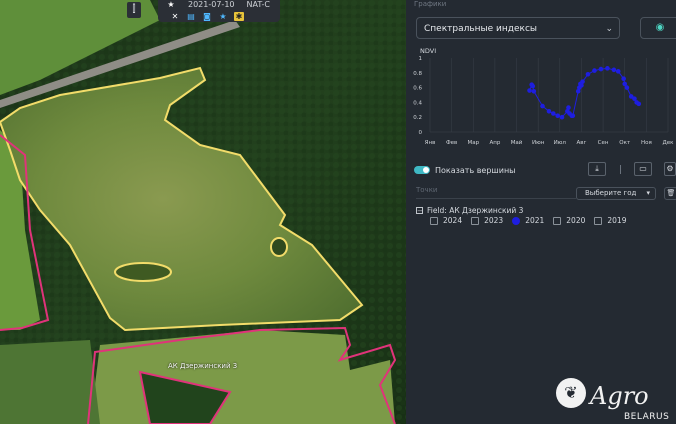 This screenshot has width=676, height=424. I want to click on year-option-2019: 2019, so click(610, 220).